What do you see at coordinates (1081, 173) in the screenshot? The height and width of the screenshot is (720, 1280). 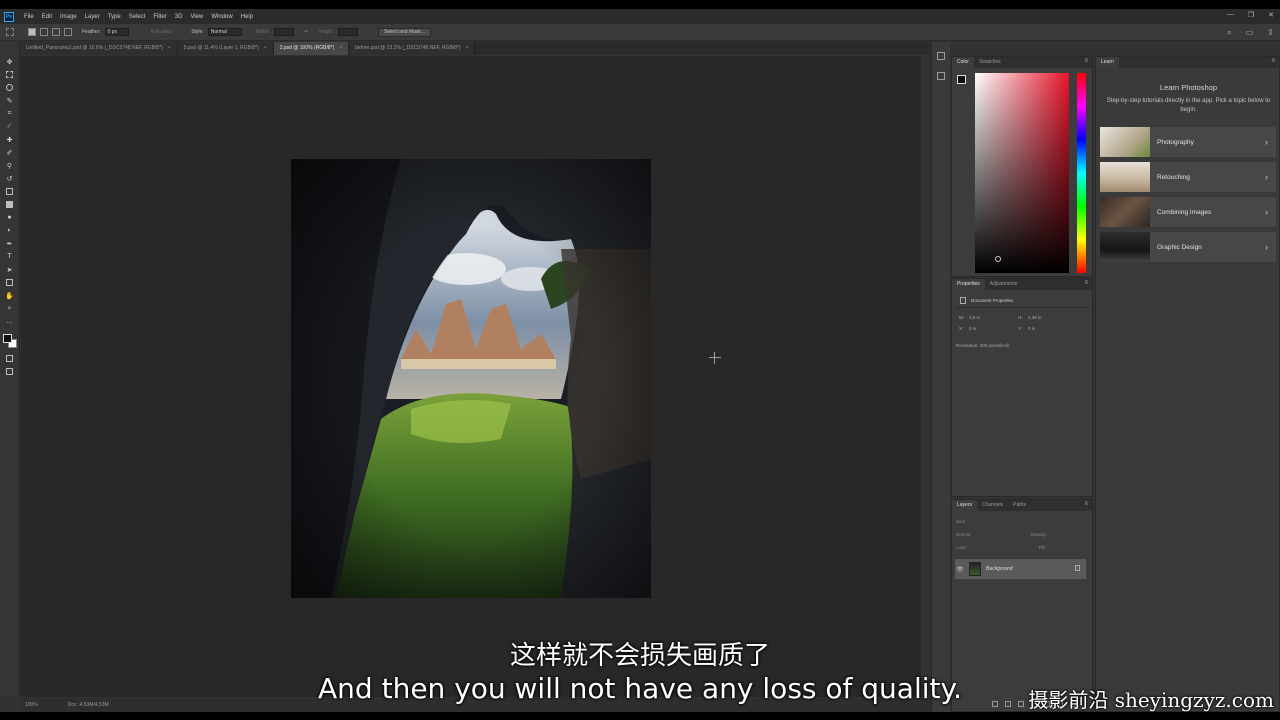 I see `hue-slider` at bounding box center [1081, 173].